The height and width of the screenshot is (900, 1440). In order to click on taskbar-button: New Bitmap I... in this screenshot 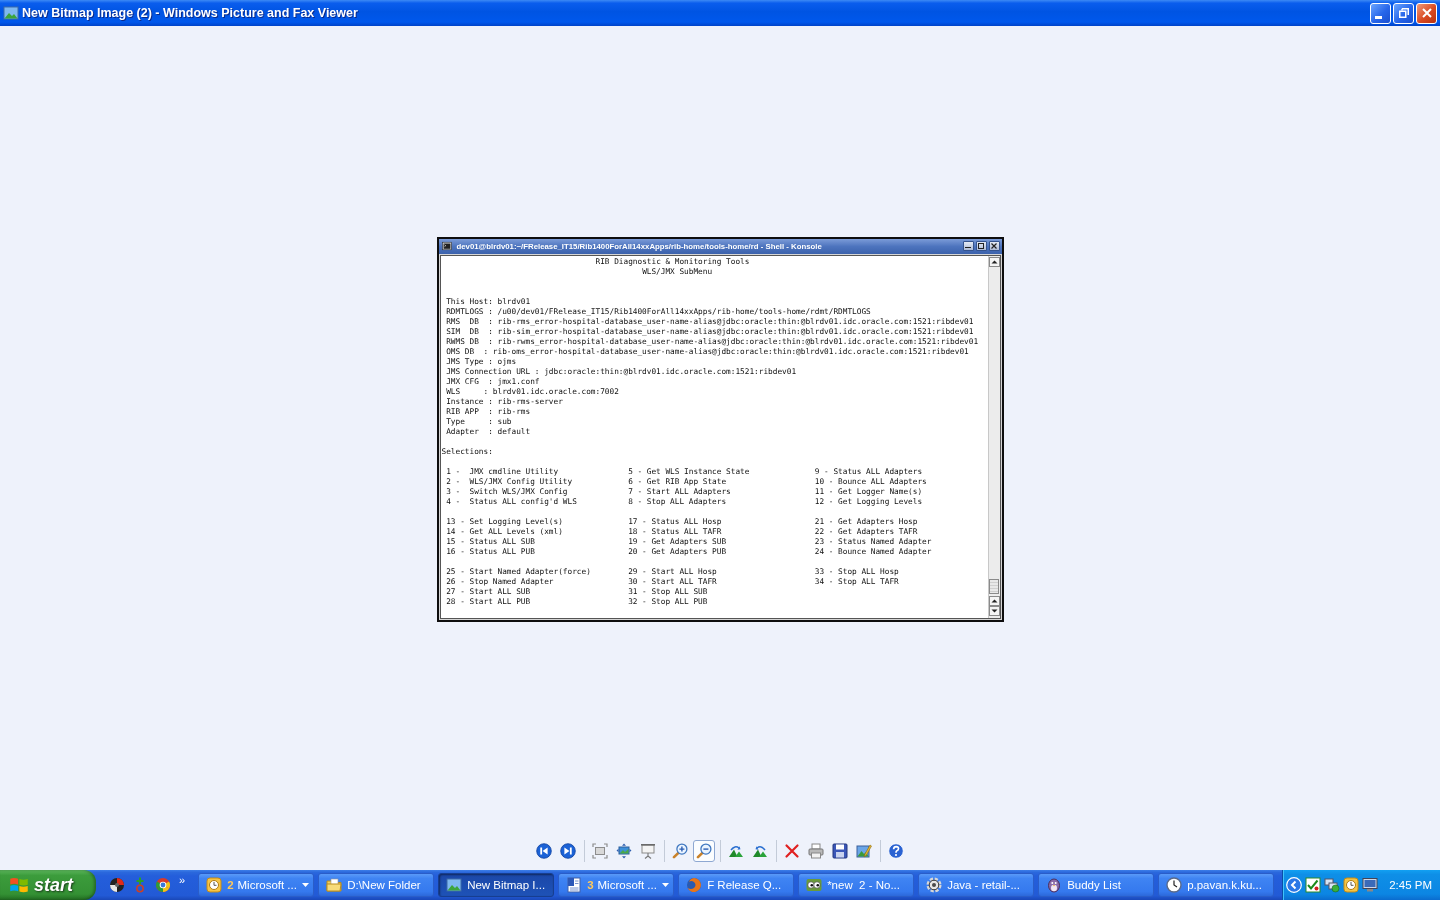, I will do `click(496, 885)`.